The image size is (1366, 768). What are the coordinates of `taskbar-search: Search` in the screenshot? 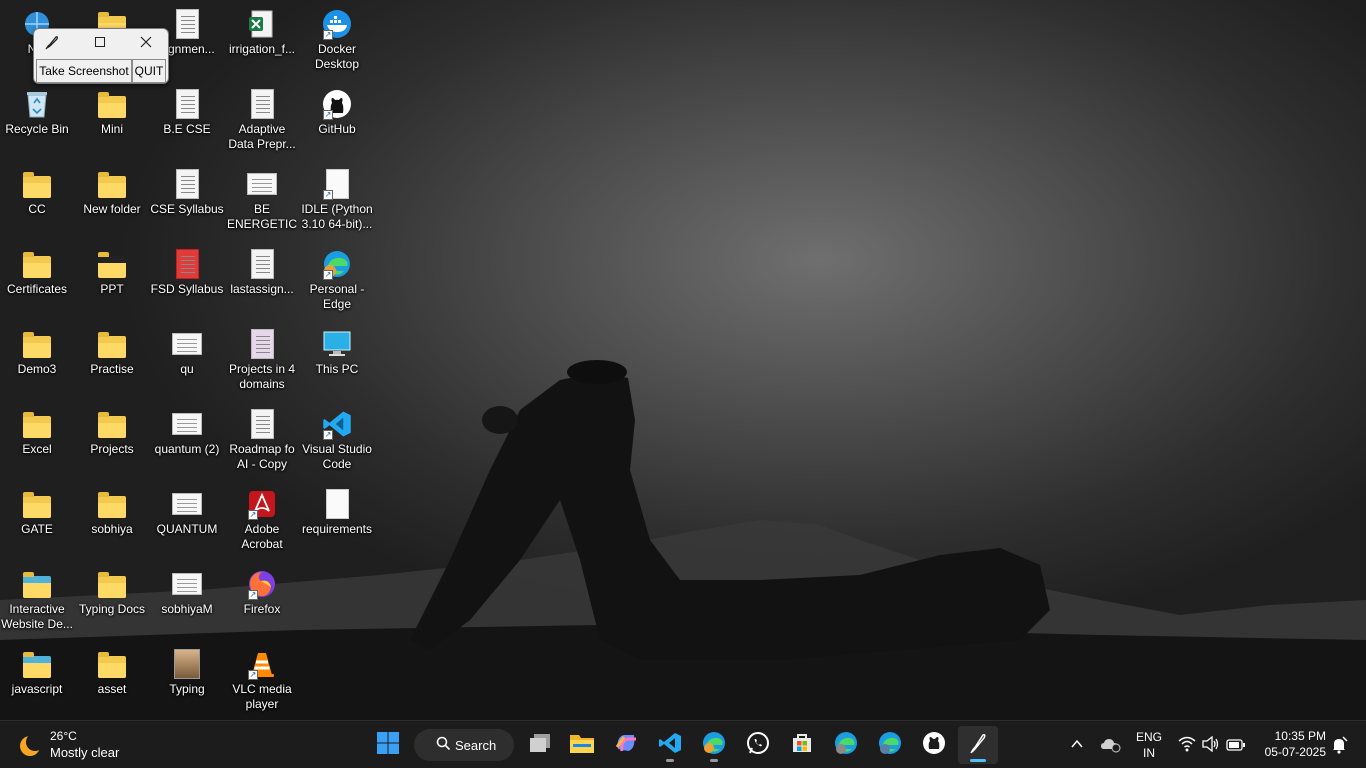 It's located at (464, 745).